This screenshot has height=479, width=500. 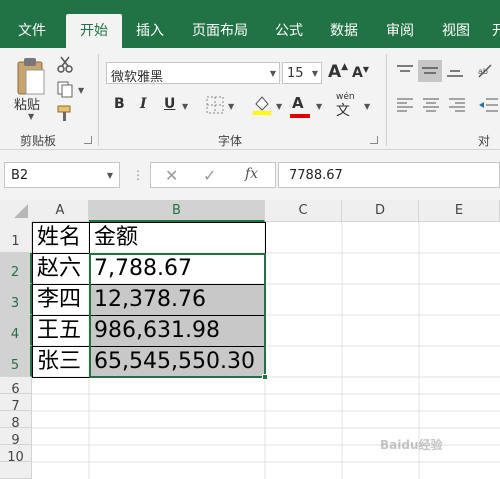 I want to click on phonetic-dropdown-icon: ▼, so click(x=367, y=106).